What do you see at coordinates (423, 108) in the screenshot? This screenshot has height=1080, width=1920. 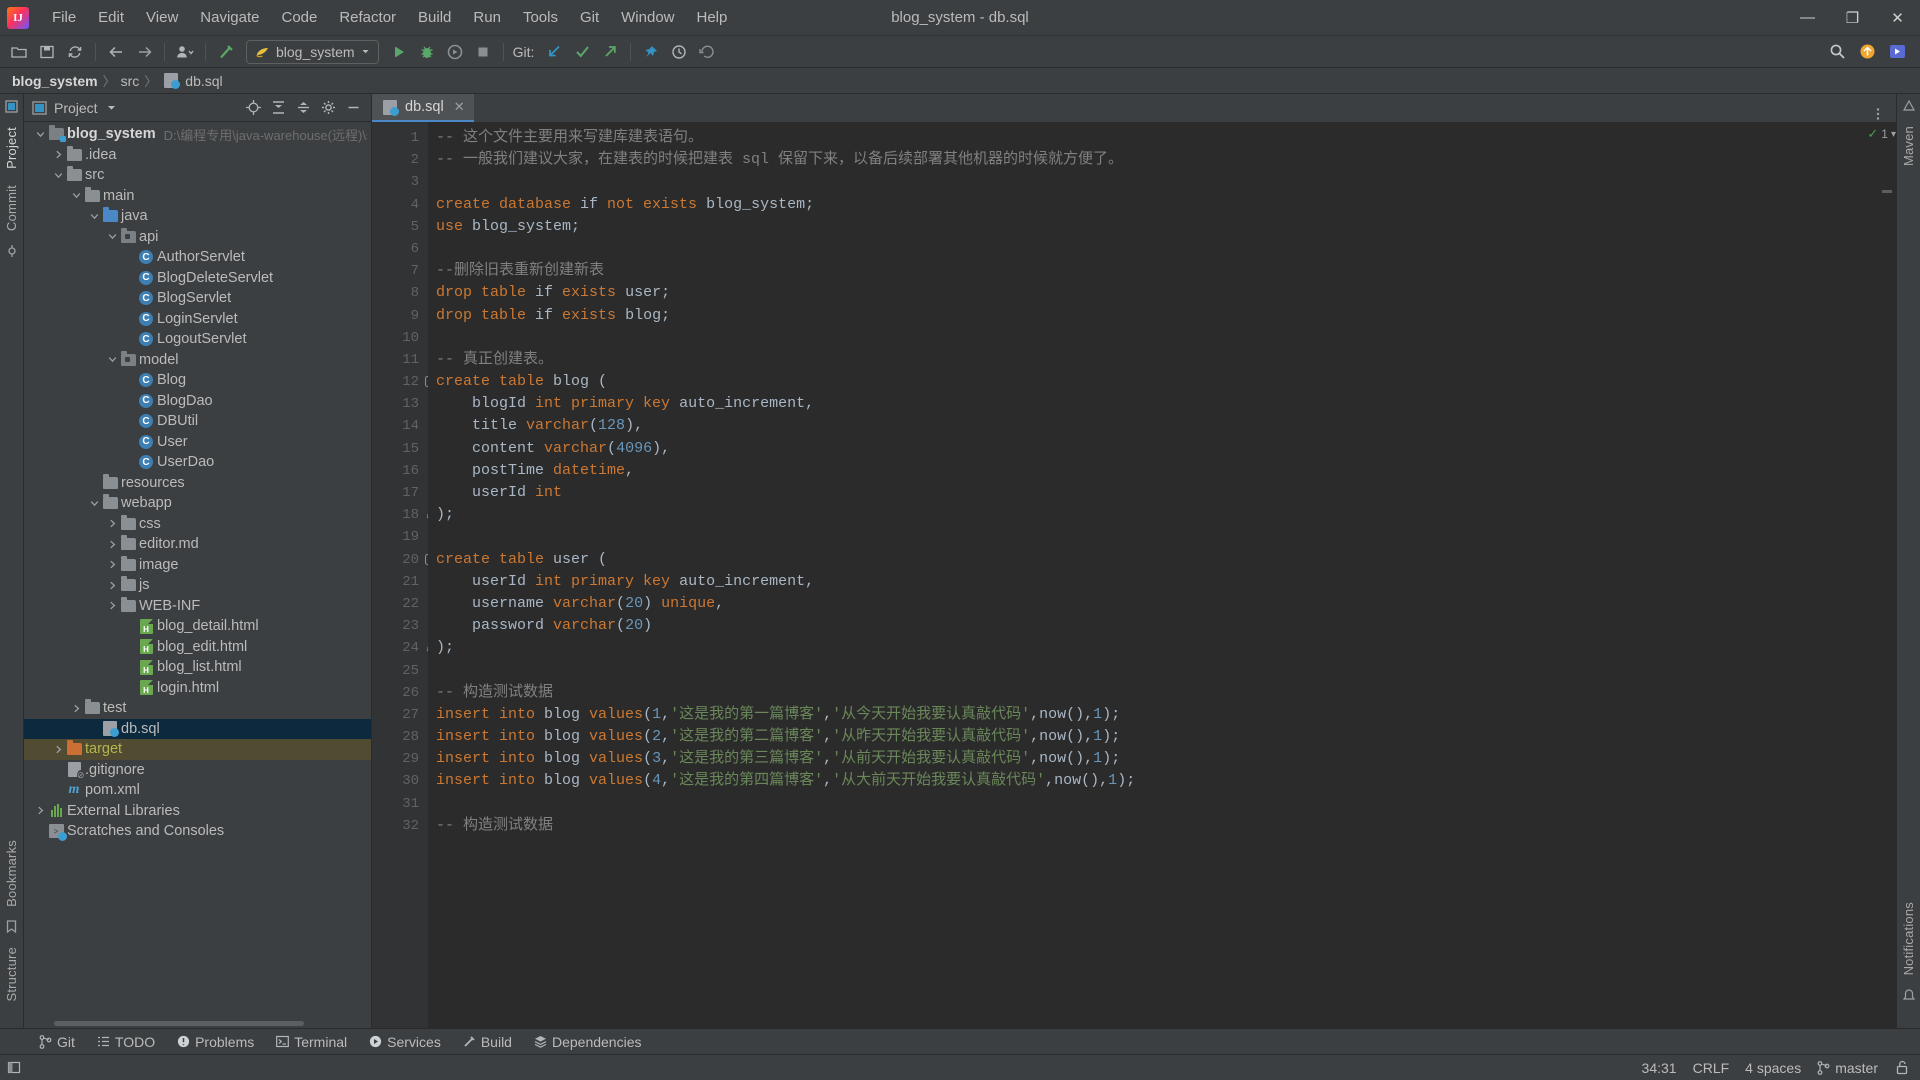 I see `tab-db-sql: db.sql ✕` at bounding box center [423, 108].